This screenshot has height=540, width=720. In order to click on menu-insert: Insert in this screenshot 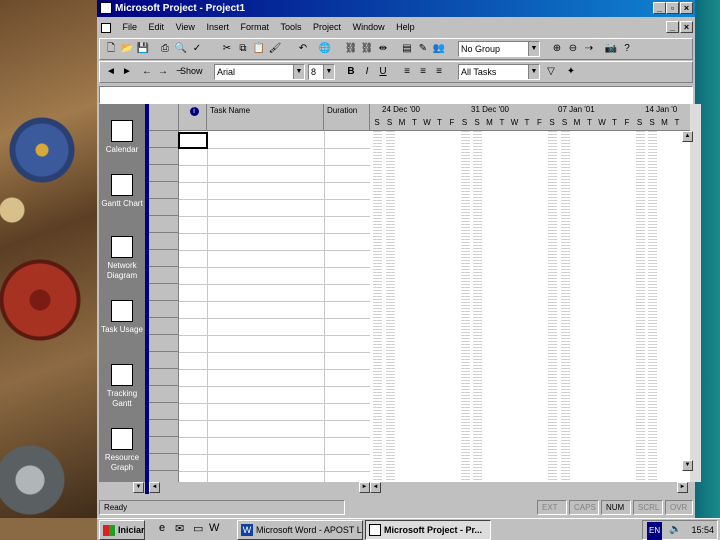, I will do `click(217, 27)`.